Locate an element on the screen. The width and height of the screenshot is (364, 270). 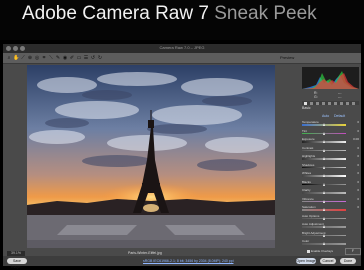
slider-row: Auto Options is located at coordinates (330, 217).